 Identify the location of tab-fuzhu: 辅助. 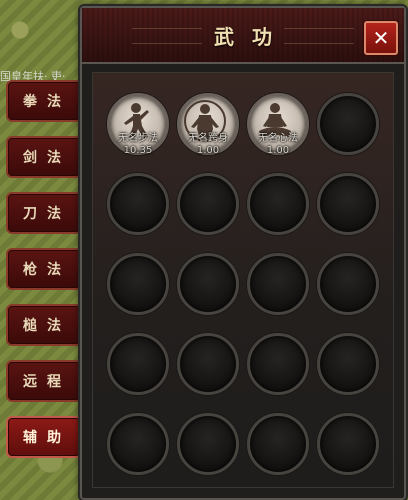
(44, 437).